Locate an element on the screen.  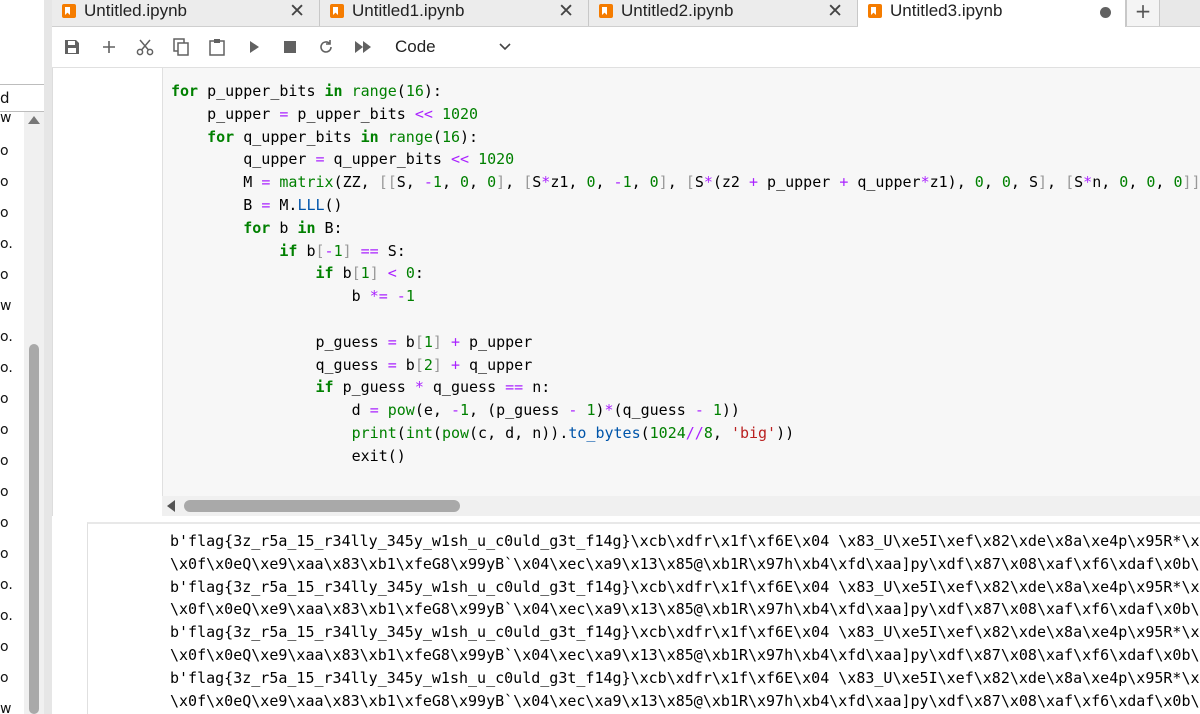
tab-label: Untitled2.ipynb is located at coordinates (677, 10).